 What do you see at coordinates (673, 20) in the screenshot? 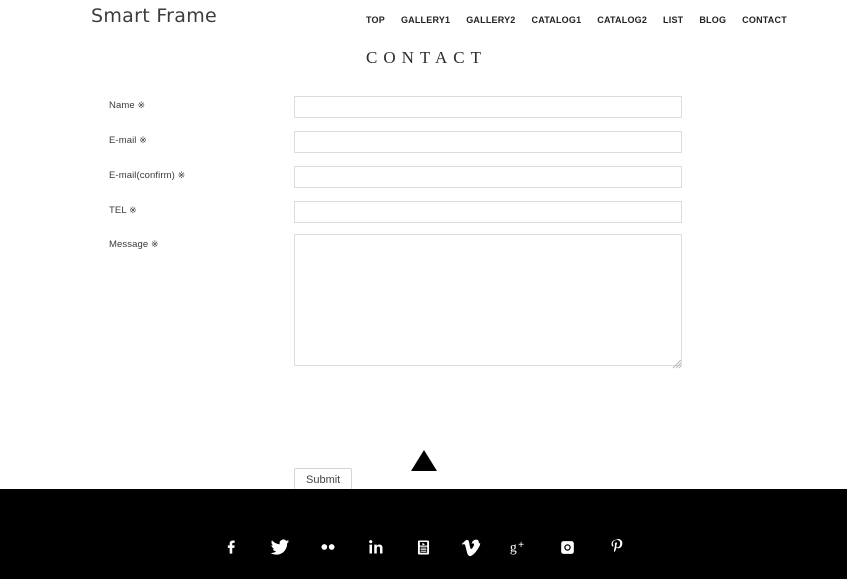
I see `nav-item-list: LIST` at bounding box center [673, 20].